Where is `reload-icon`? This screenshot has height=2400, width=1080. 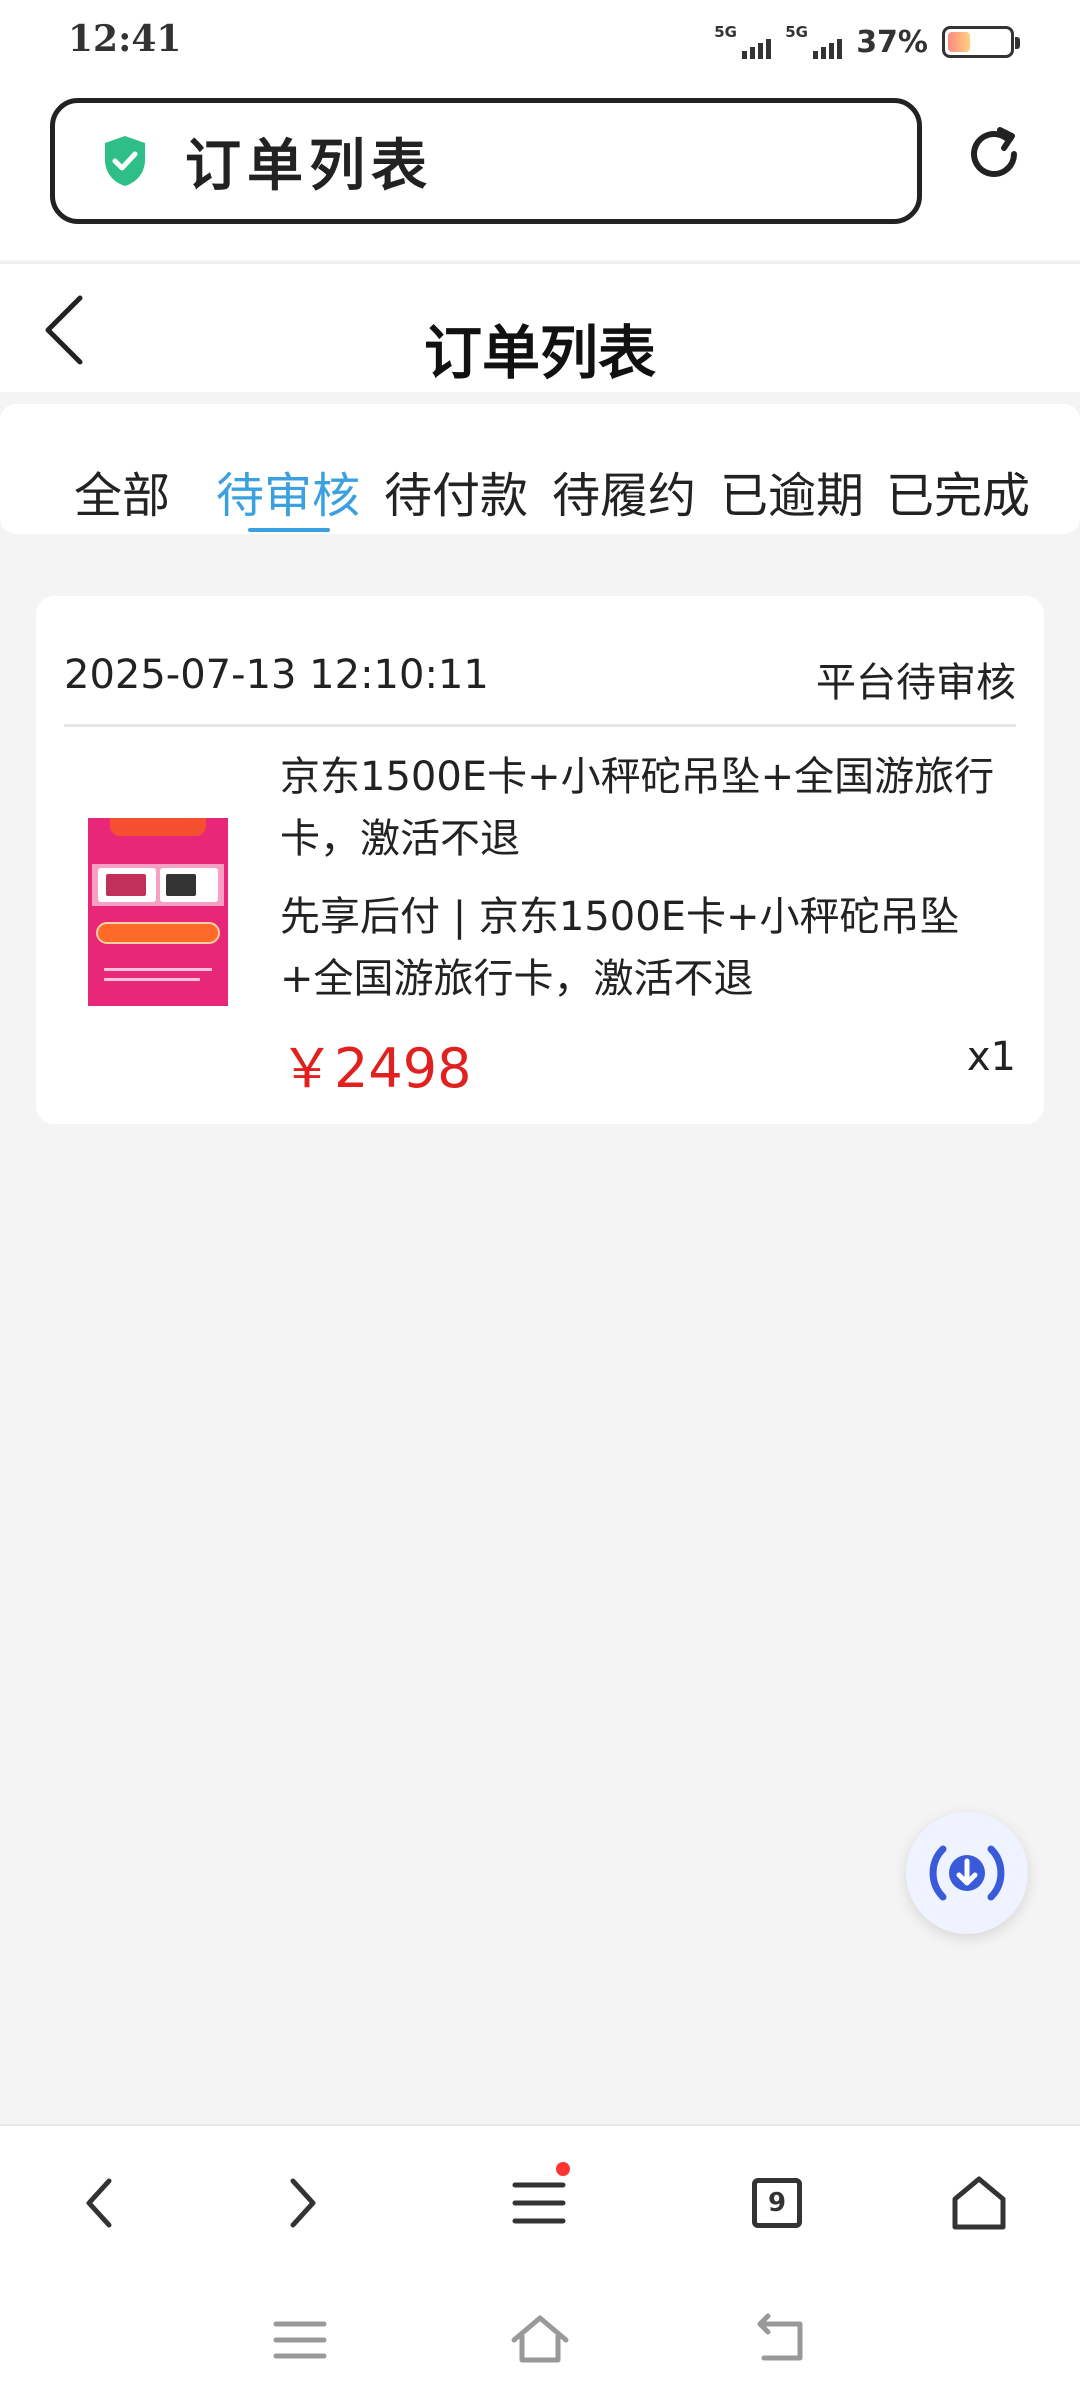
reload-icon is located at coordinates (994, 154).